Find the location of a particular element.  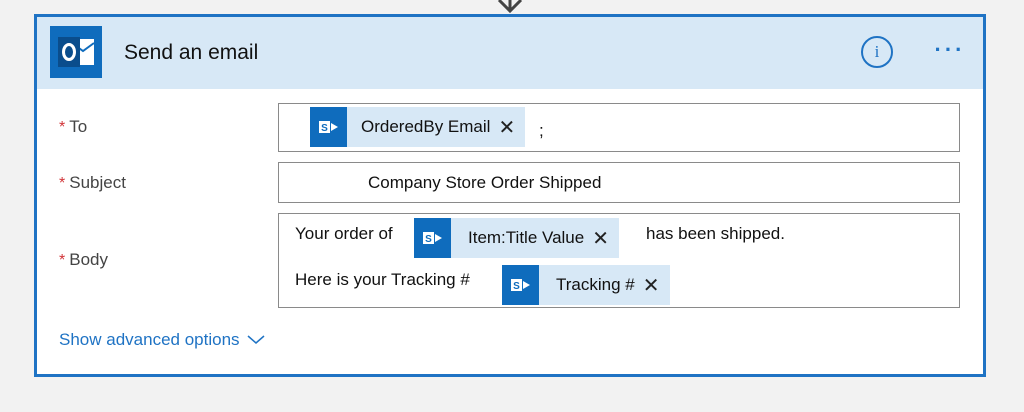

body-label: * Body is located at coordinates (83, 260).